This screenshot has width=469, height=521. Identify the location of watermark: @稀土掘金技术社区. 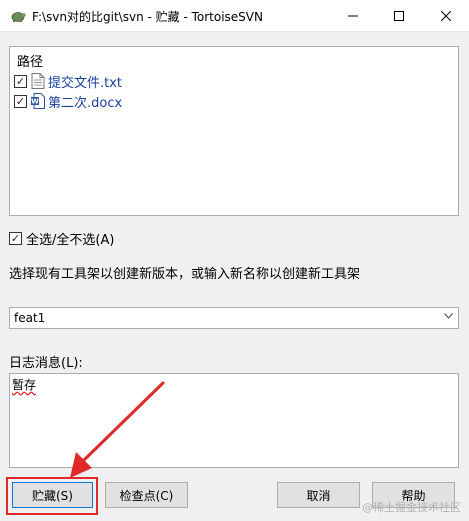
(411, 507).